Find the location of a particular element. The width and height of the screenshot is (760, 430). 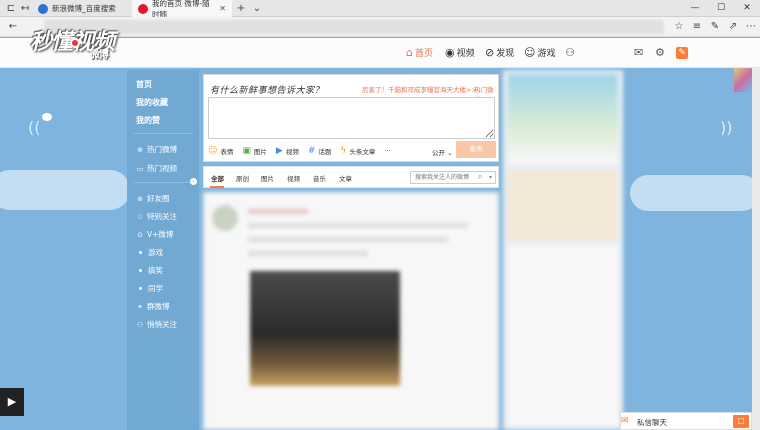

star-icon: ☆ is located at coordinates (140, 216).